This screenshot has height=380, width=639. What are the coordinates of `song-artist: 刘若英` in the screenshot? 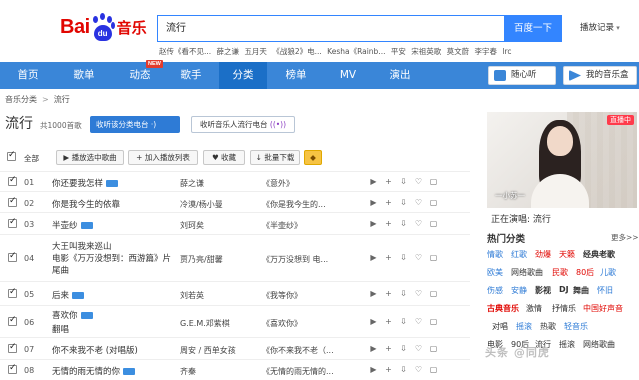 It's located at (192, 295).